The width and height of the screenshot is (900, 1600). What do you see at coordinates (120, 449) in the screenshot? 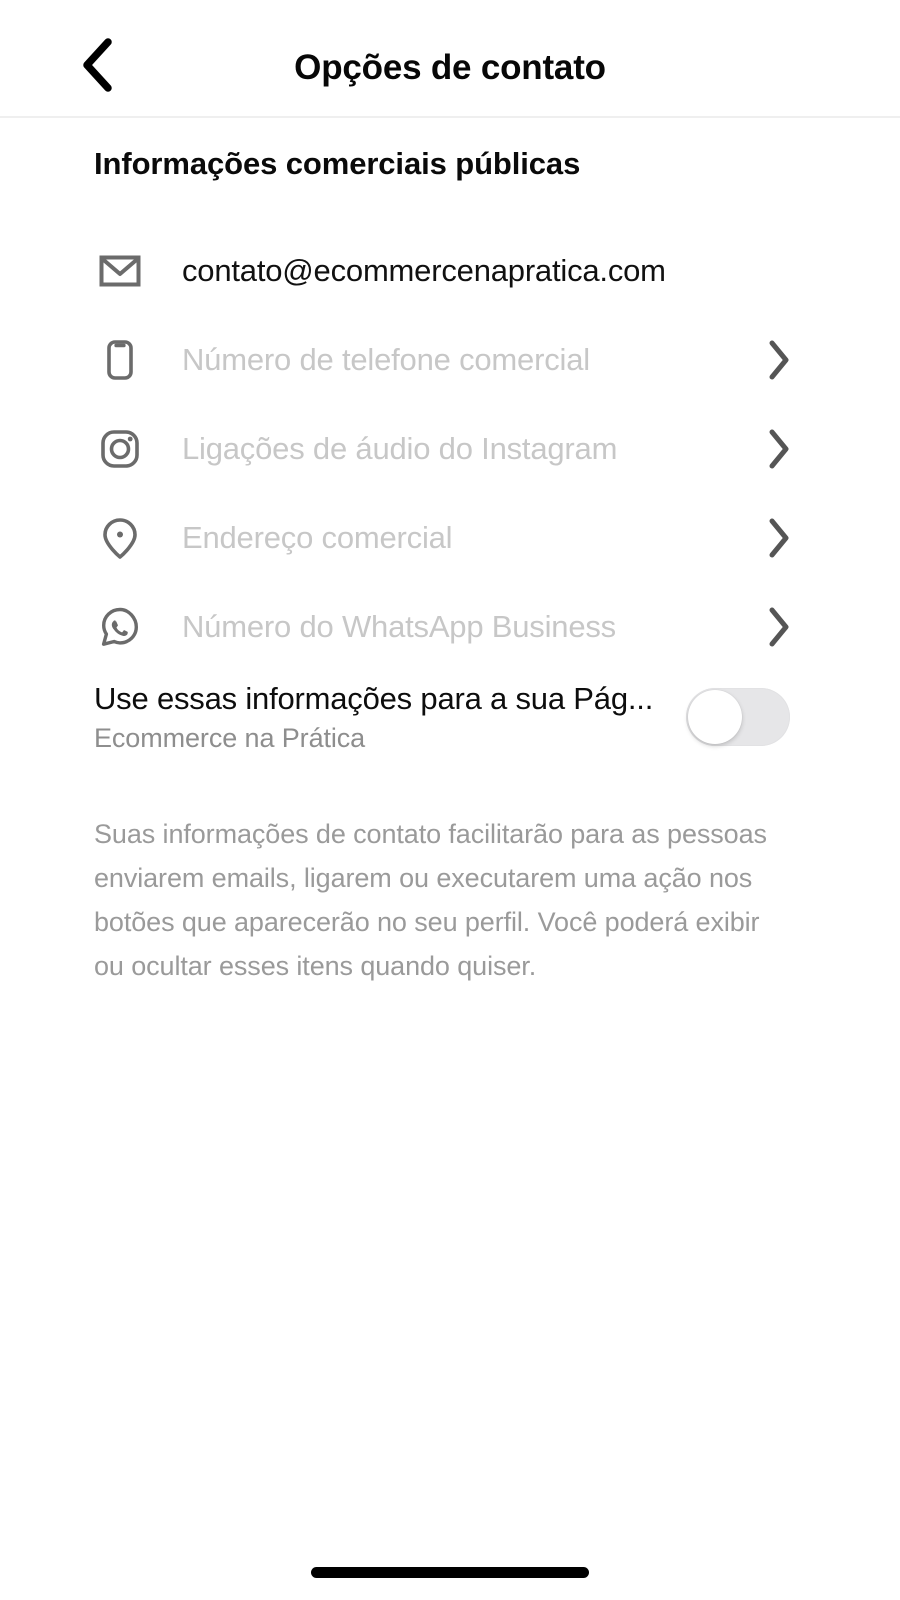
I see `instagram-icon` at bounding box center [120, 449].